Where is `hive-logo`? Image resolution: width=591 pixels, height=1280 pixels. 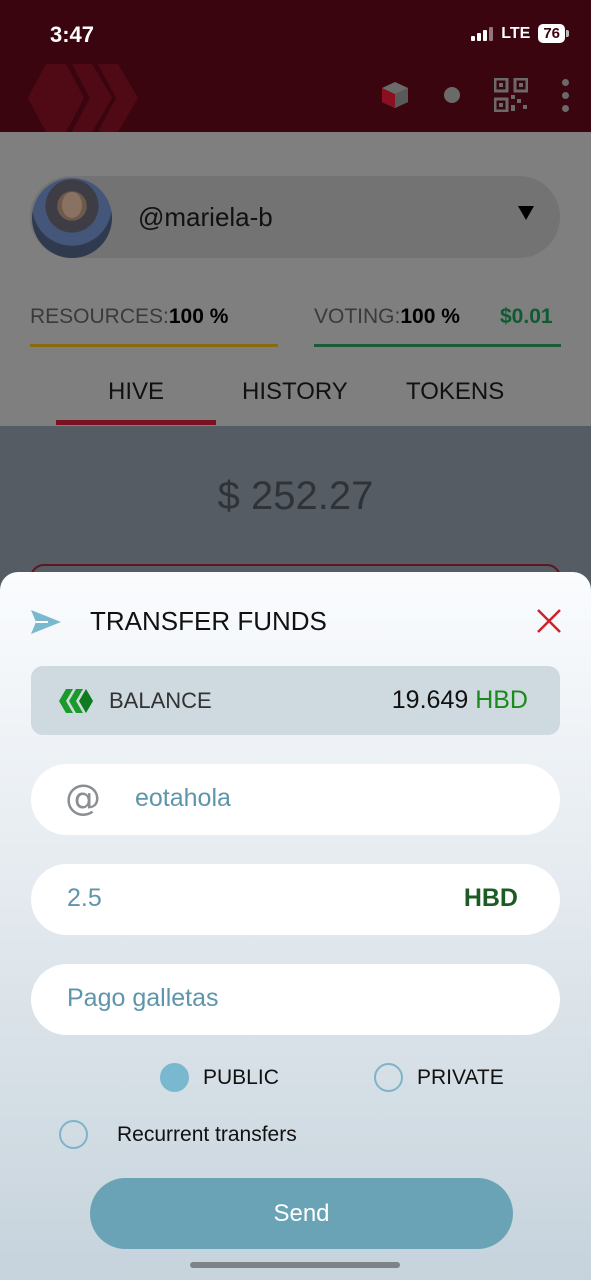 hive-logo is located at coordinates (83, 98).